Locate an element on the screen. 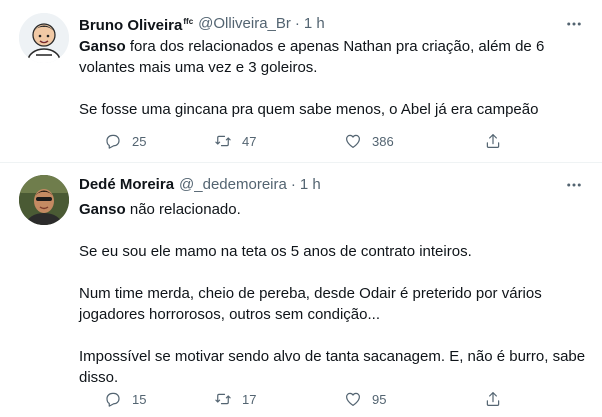  author-name-suffix: ffc is located at coordinates (188, 21).